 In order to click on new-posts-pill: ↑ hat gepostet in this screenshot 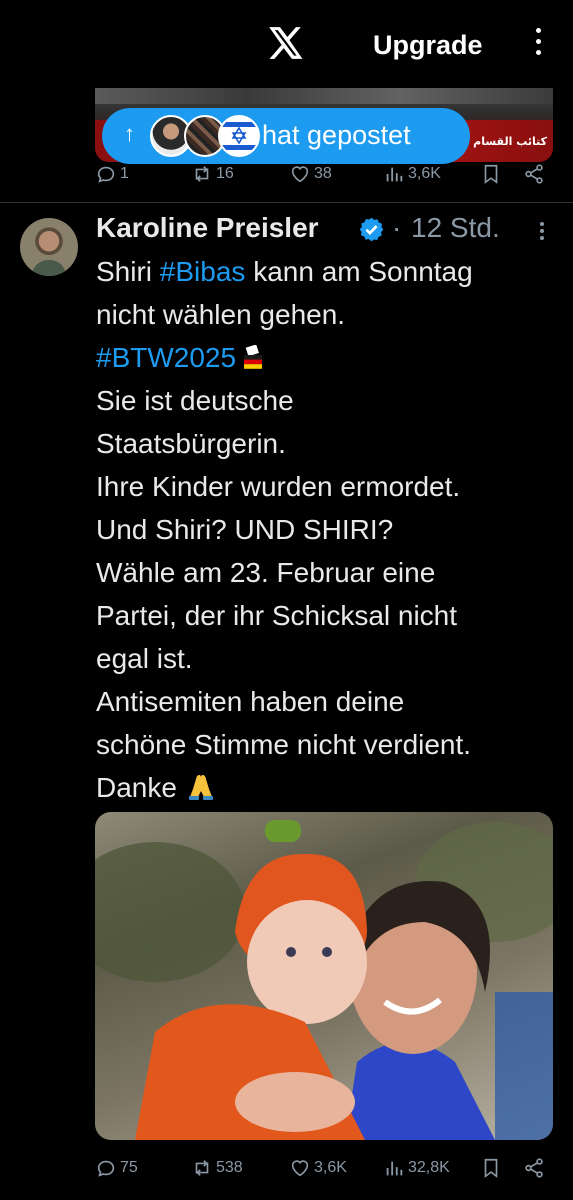, I will do `click(286, 136)`.